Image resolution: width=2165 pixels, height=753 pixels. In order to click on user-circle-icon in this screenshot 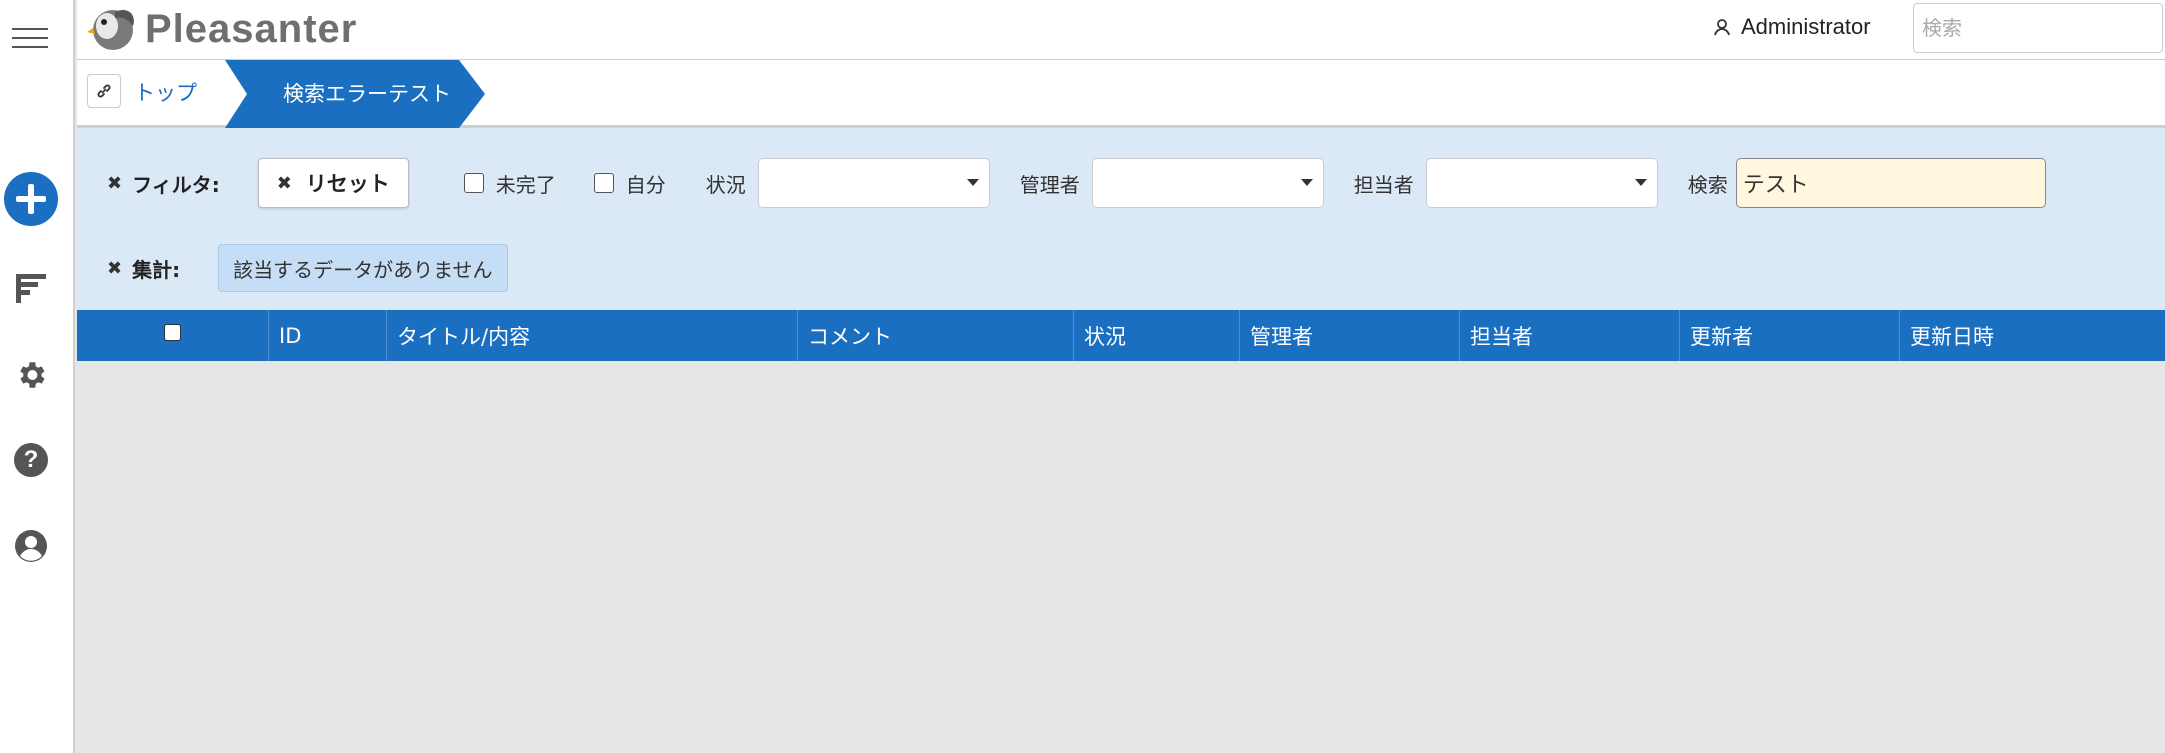, I will do `click(31, 546)`.